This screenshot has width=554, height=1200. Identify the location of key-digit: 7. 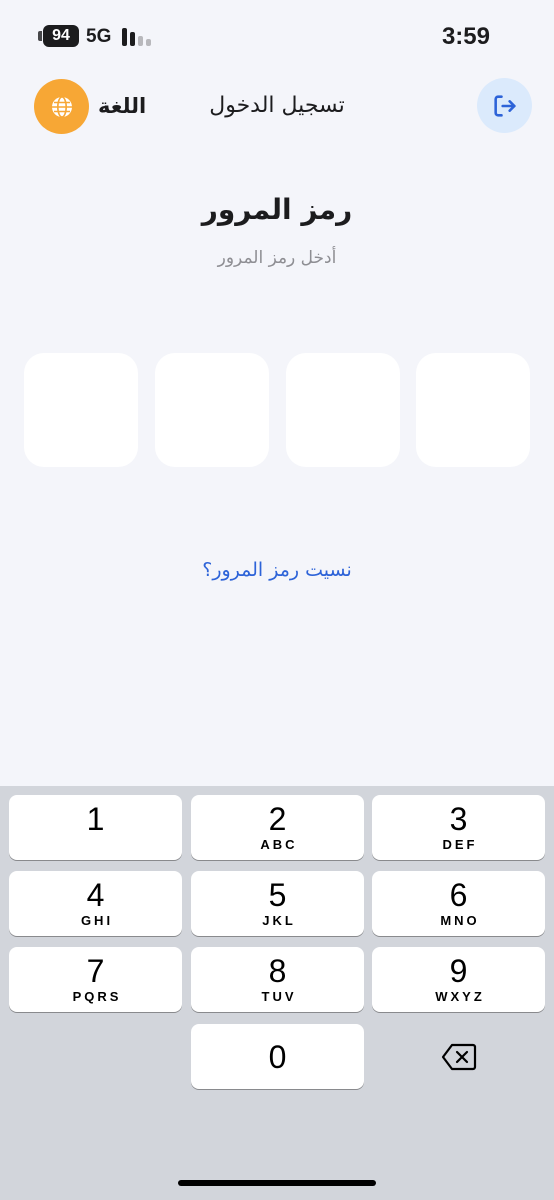
(95, 971).